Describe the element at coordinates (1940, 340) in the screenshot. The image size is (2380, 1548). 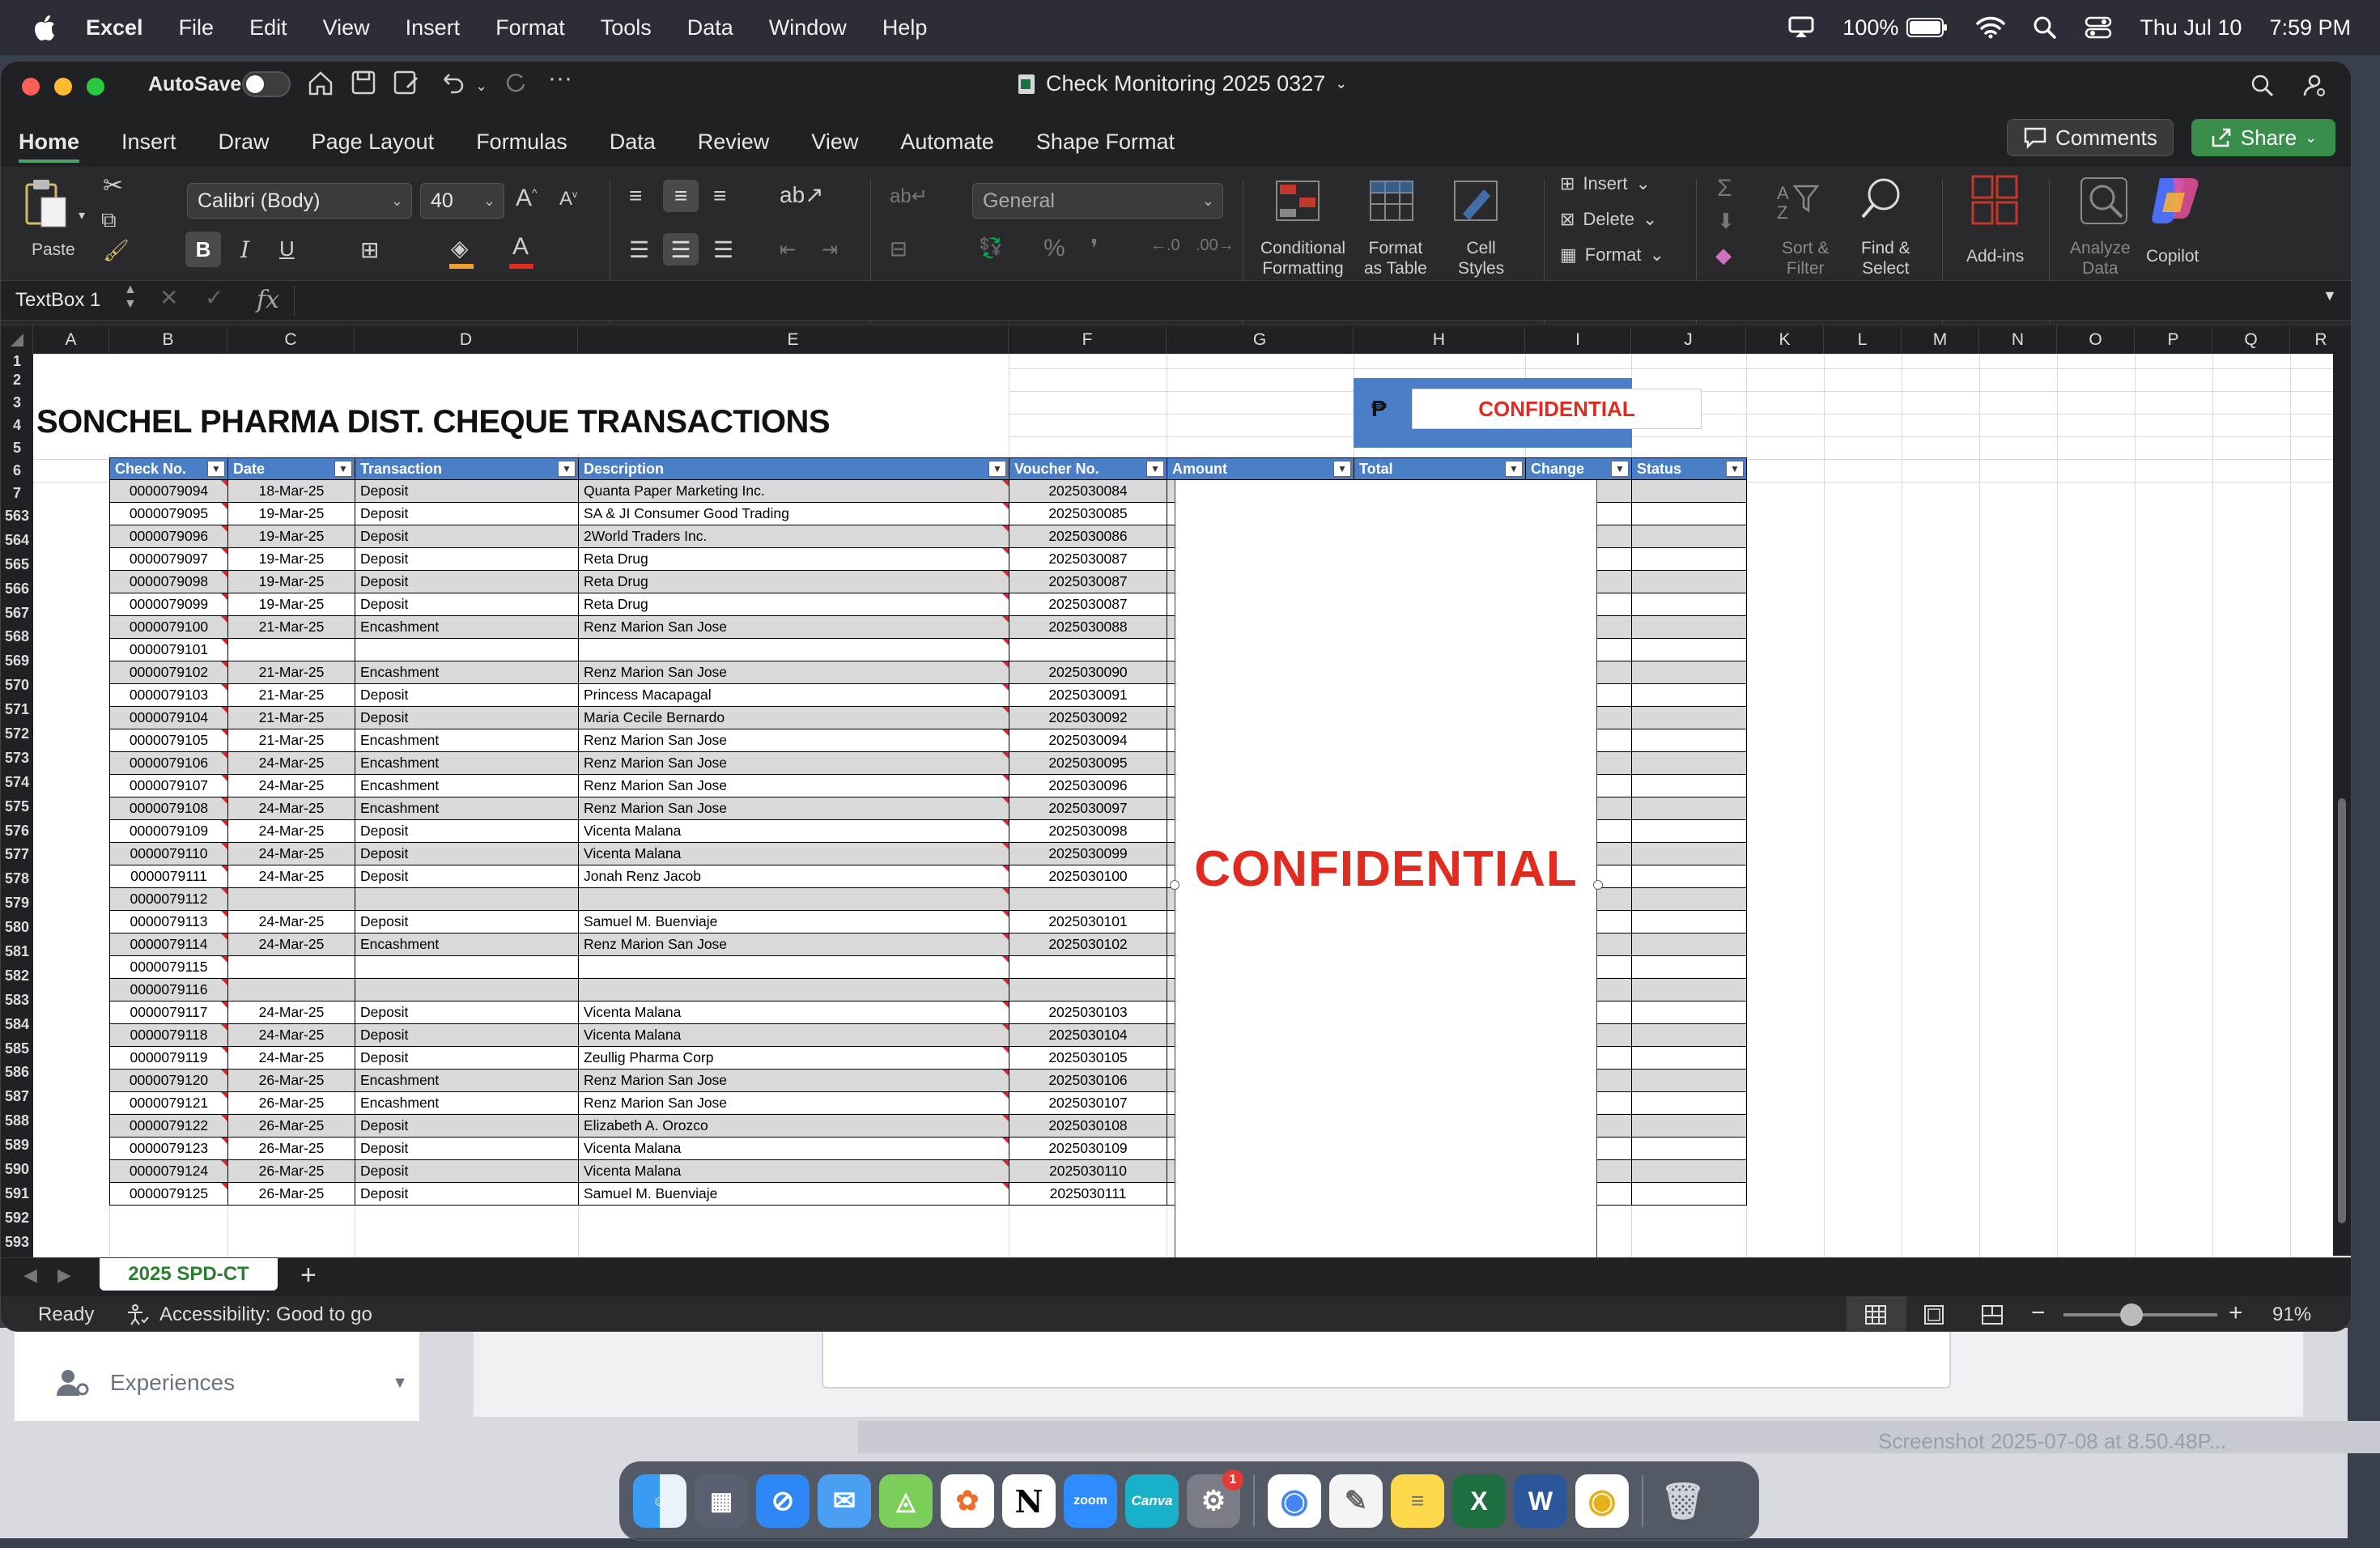
I see `column-header-m: M` at that location.